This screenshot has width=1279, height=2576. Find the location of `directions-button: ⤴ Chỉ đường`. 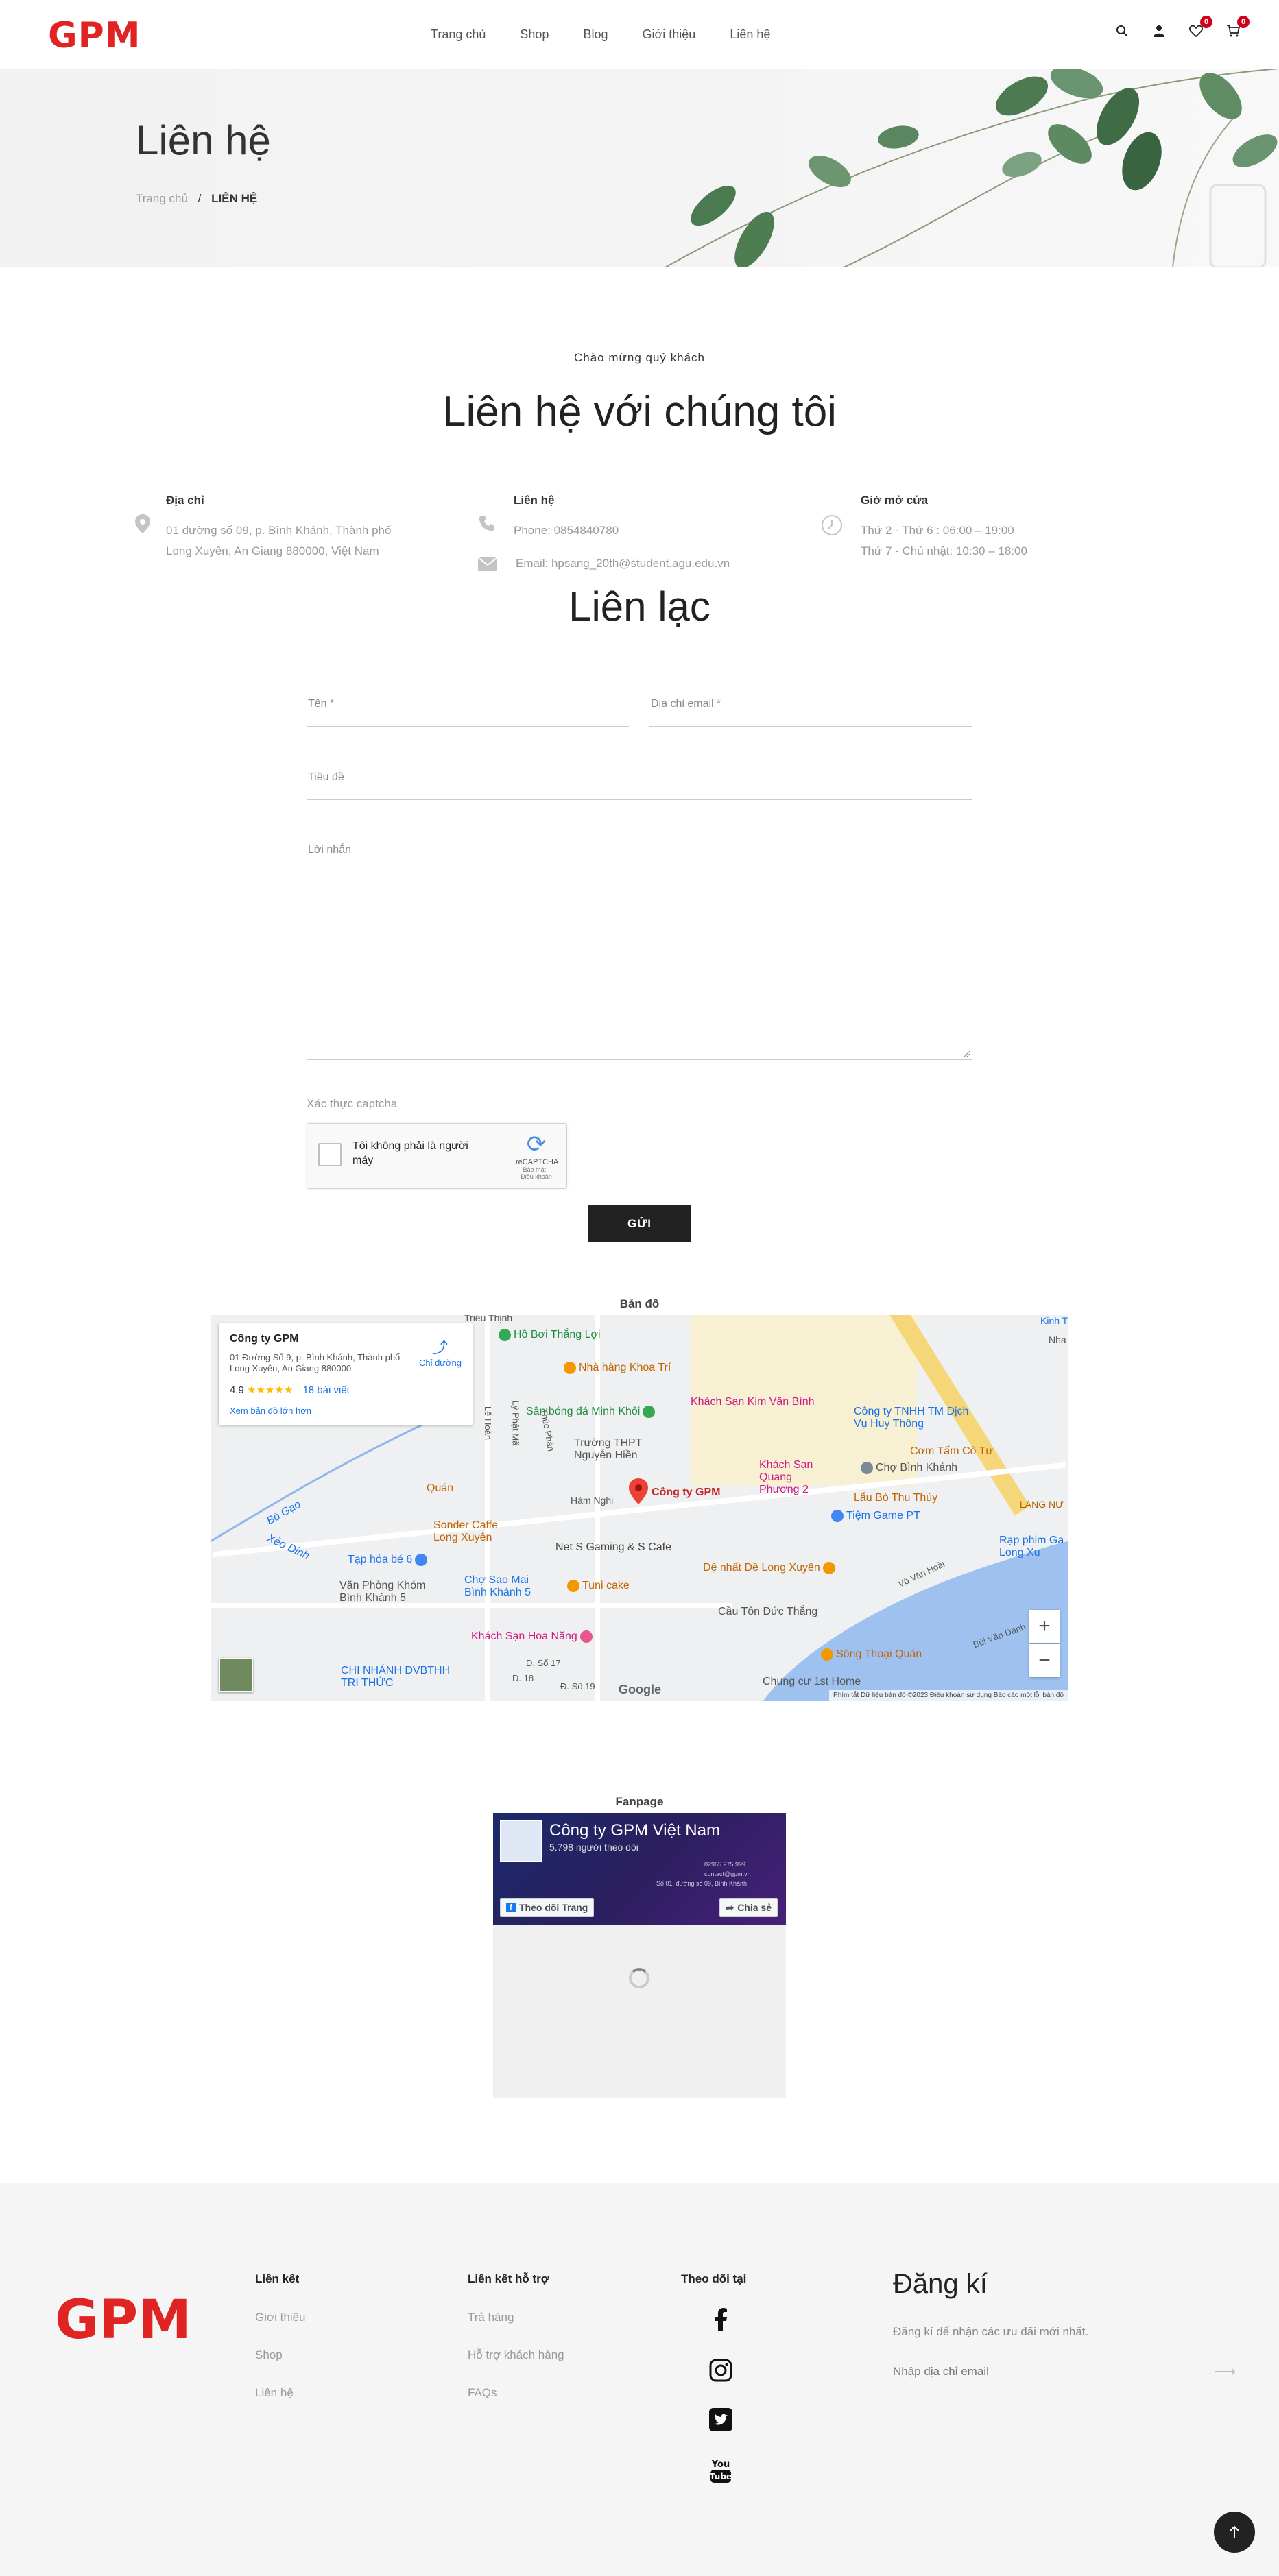

directions-button: ⤴ Chỉ đường is located at coordinates (440, 1352).